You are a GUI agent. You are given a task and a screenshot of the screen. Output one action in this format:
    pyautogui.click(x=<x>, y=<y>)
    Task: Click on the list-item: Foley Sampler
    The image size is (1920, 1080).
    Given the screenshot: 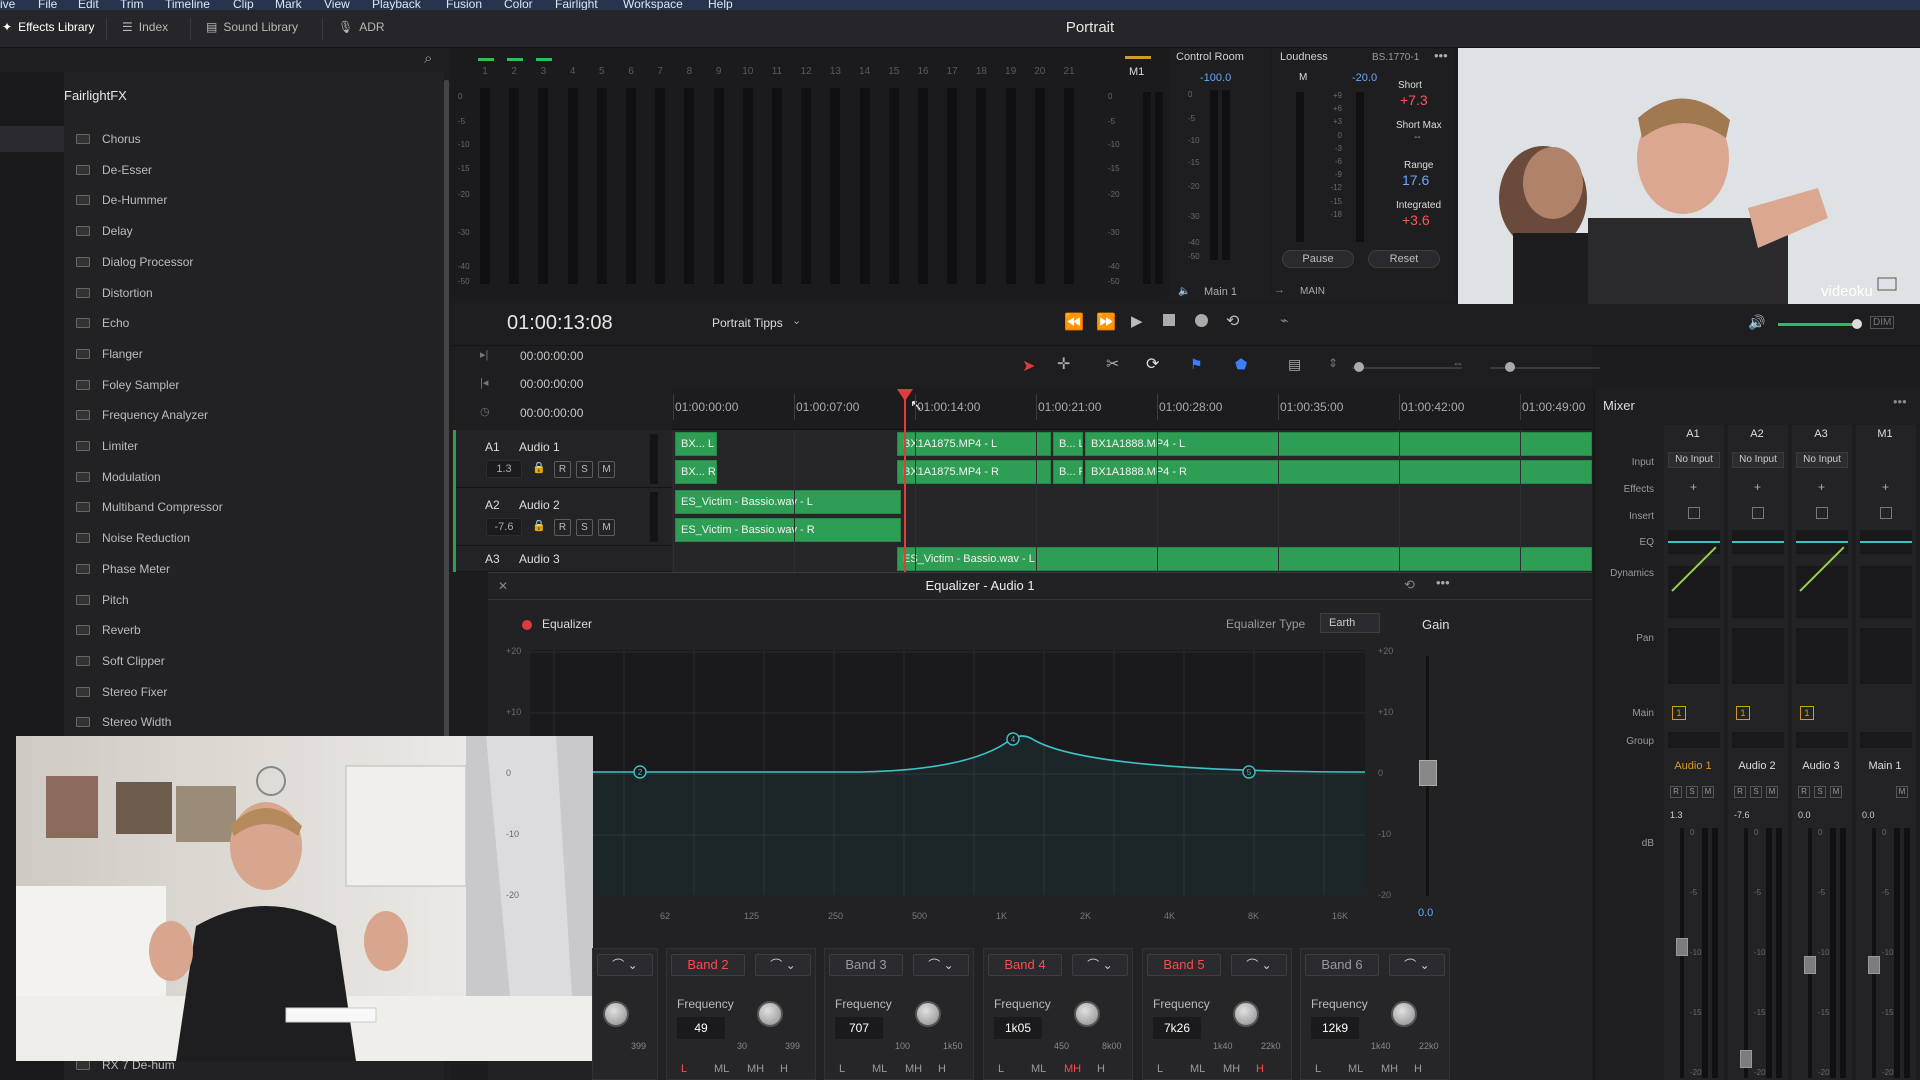 What is the action you would take?
    pyautogui.click(x=127, y=385)
    